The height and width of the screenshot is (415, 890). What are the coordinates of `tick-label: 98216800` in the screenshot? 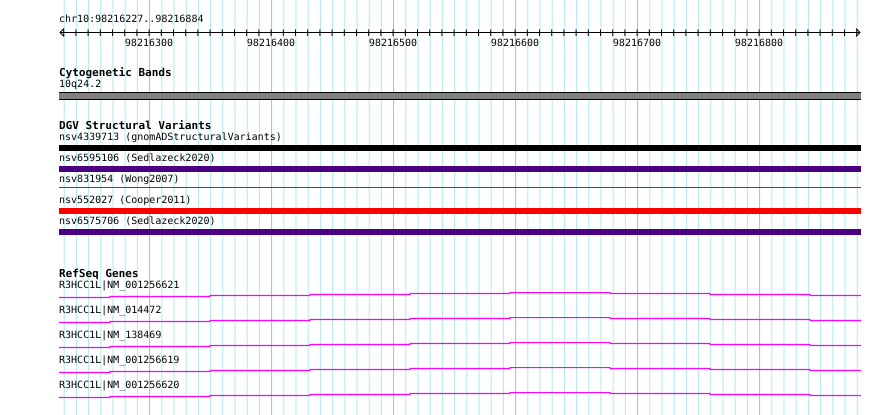 It's located at (759, 43).